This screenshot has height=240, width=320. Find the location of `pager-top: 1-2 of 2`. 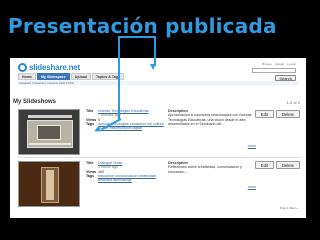

pager-top: 1-2 of 2 is located at coordinates (293, 102).